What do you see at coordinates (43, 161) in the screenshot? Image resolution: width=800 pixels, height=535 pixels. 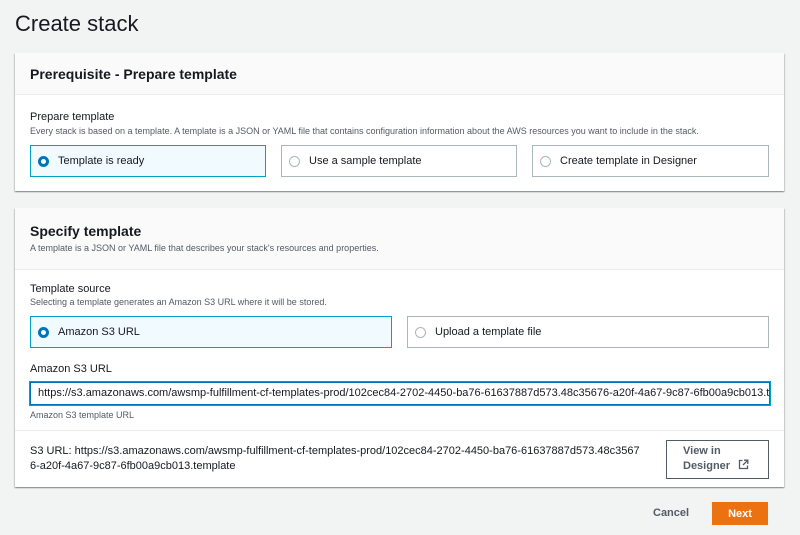 I see `radio-template-ready` at bounding box center [43, 161].